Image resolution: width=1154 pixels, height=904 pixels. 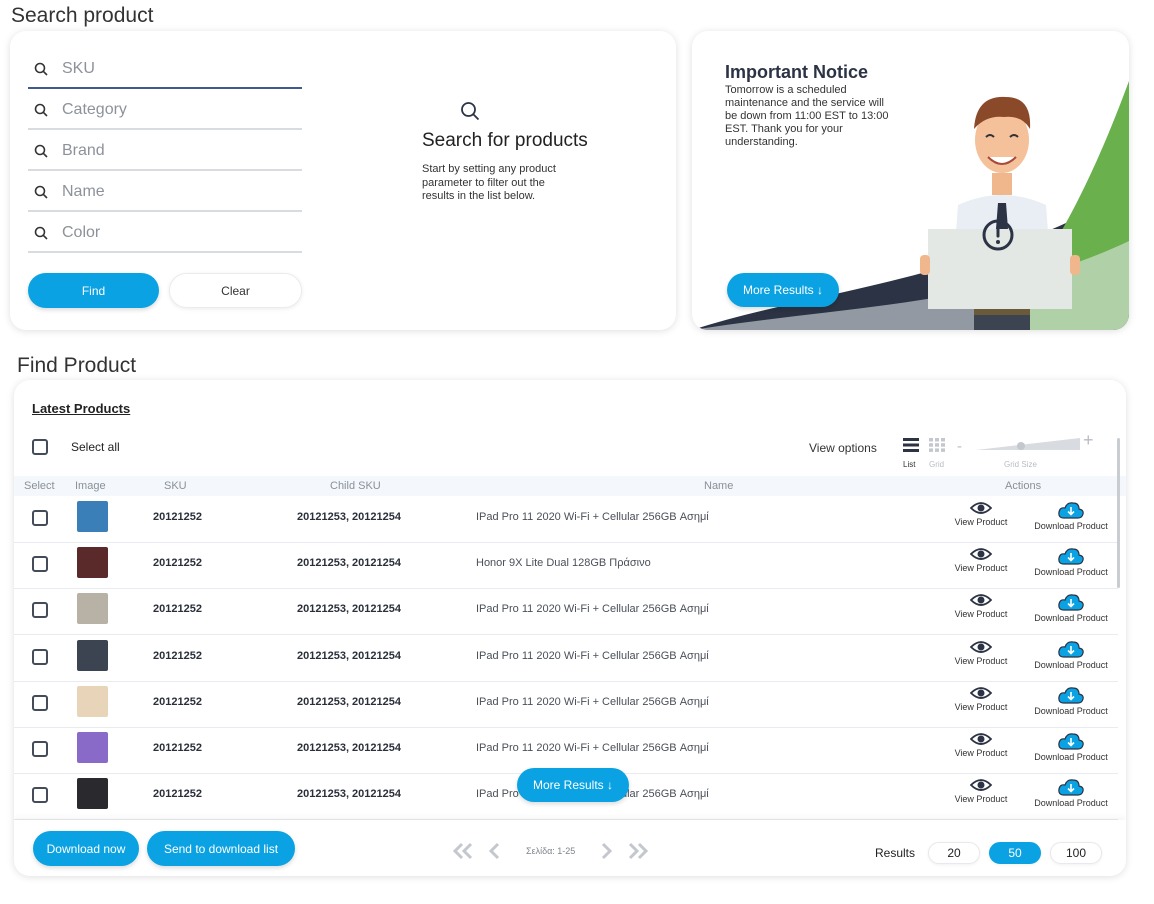 I want to click on category-input, so click(x=169, y=110).